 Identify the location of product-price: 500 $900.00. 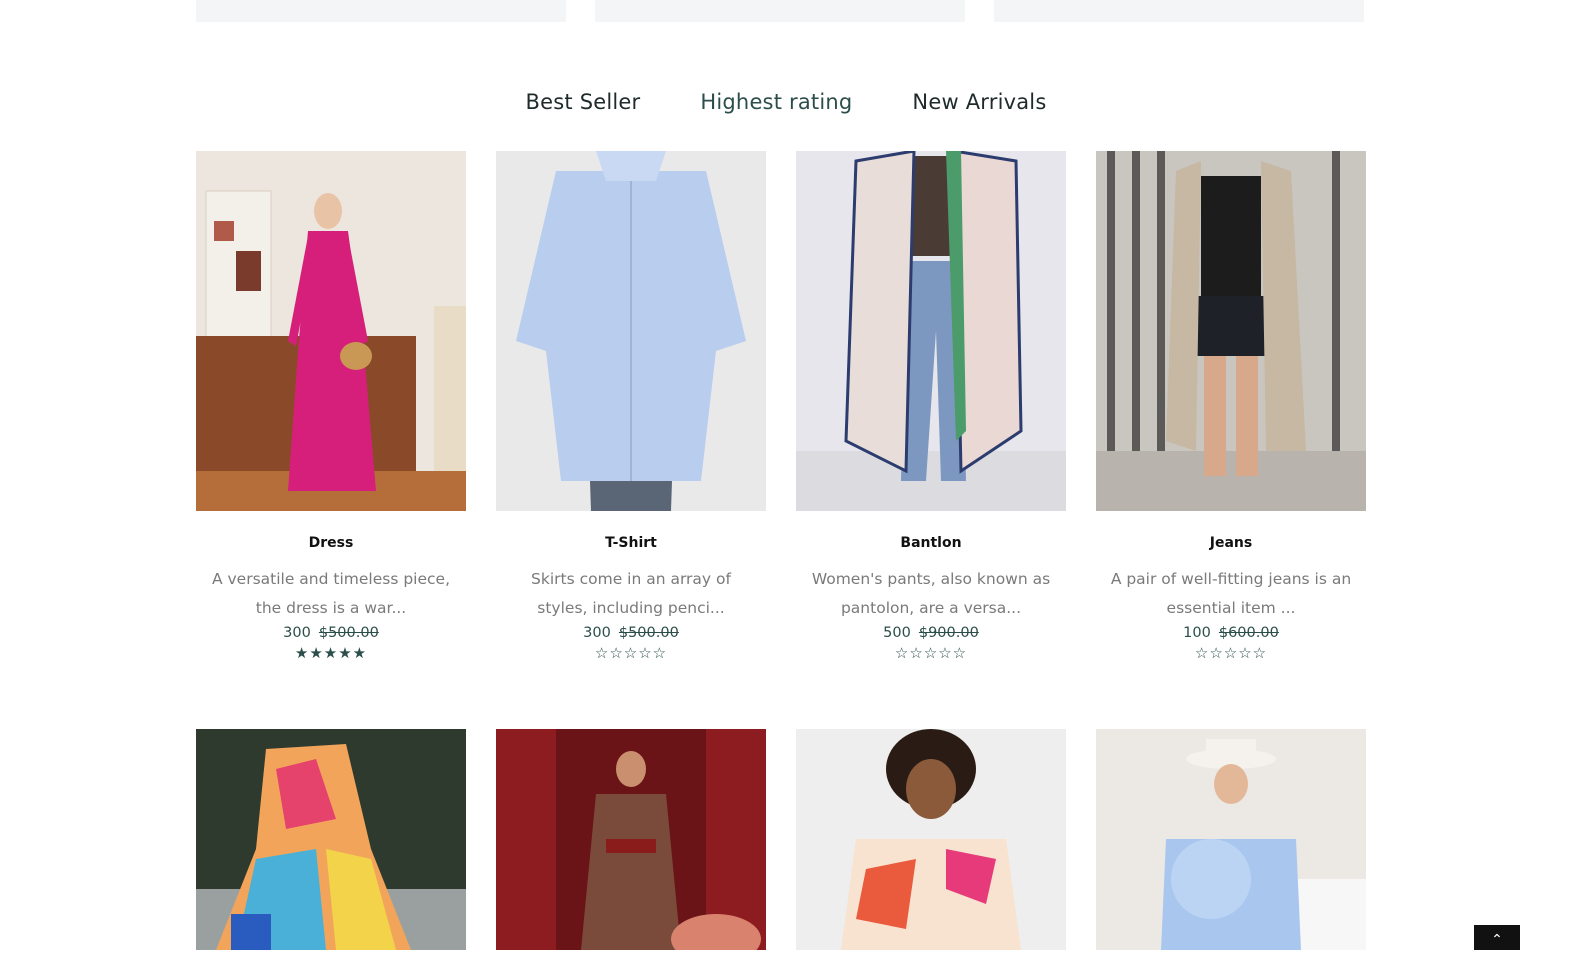
(931, 633).